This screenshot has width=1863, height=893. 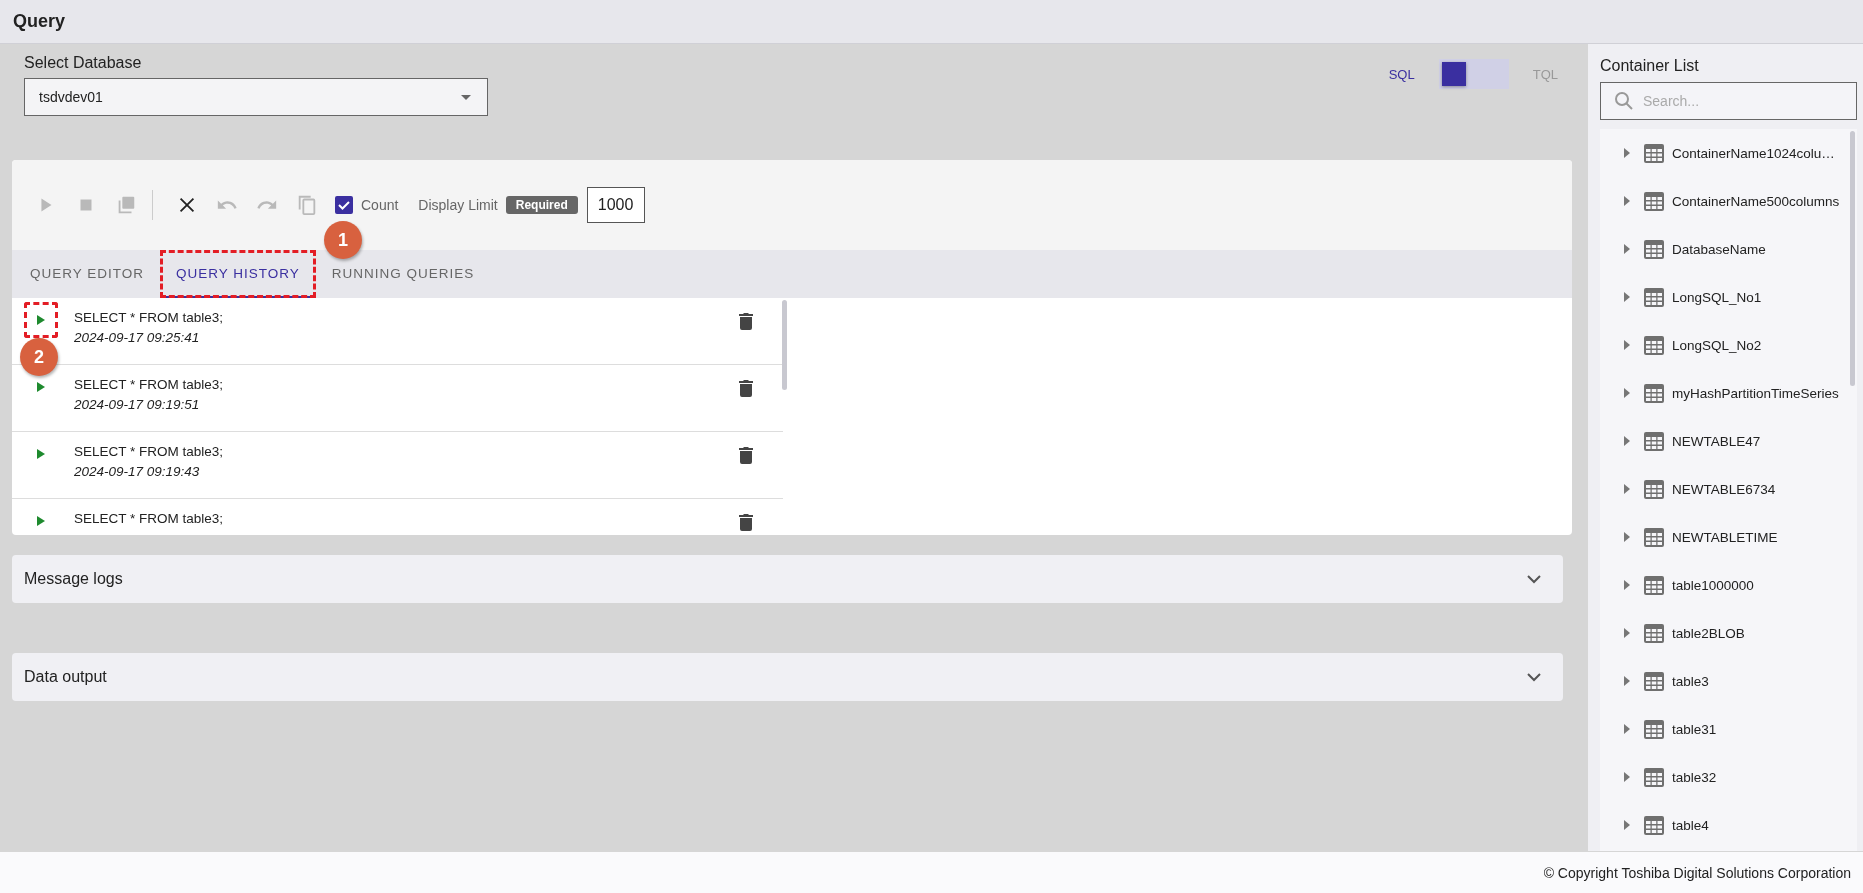 What do you see at coordinates (137, 337) in the screenshot?
I see `query-timestamp: 2024-09-17 09:25:41` at bounding box center [137, 337].